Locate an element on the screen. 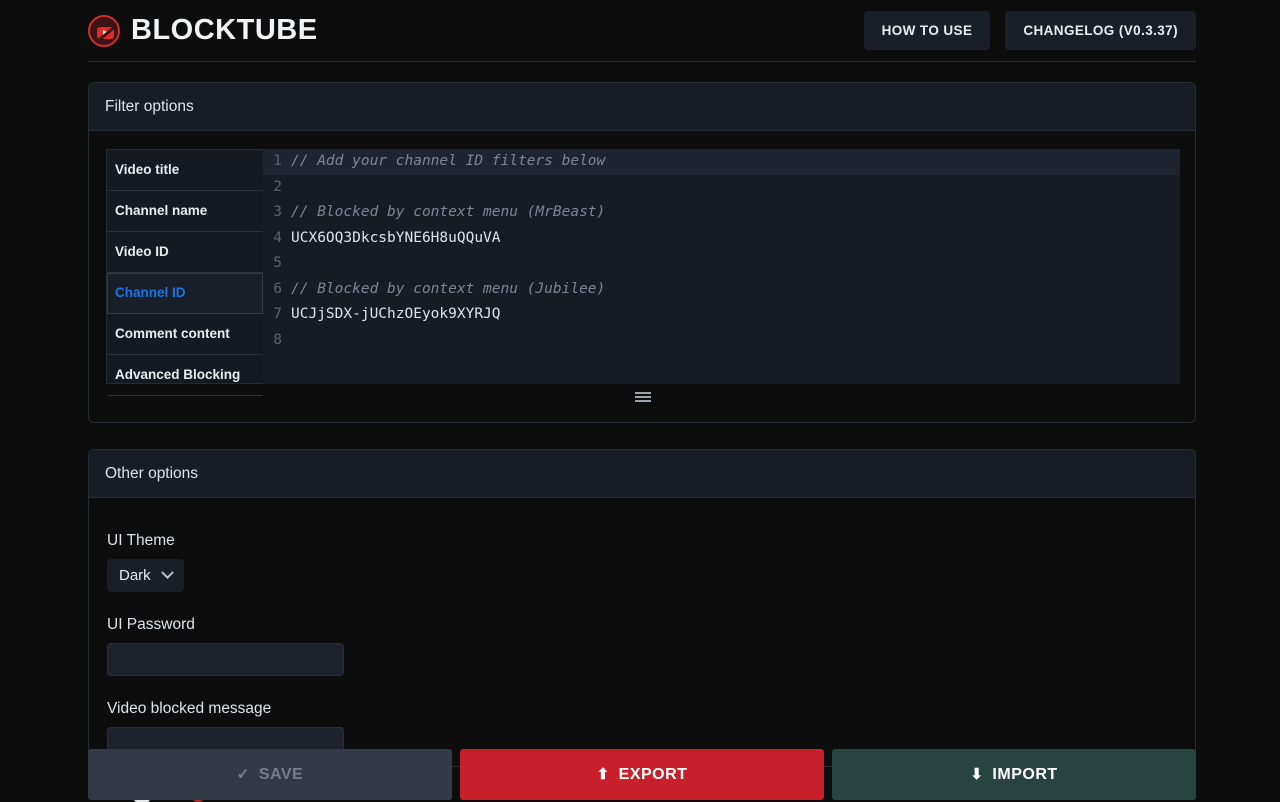 Image resolution: width=1280 pixels, height=802 pixels. header-inner: BLOCKTUBE HOW TO USE CHANGELOG (V0.3.37) is located at coordinates (642, 31).